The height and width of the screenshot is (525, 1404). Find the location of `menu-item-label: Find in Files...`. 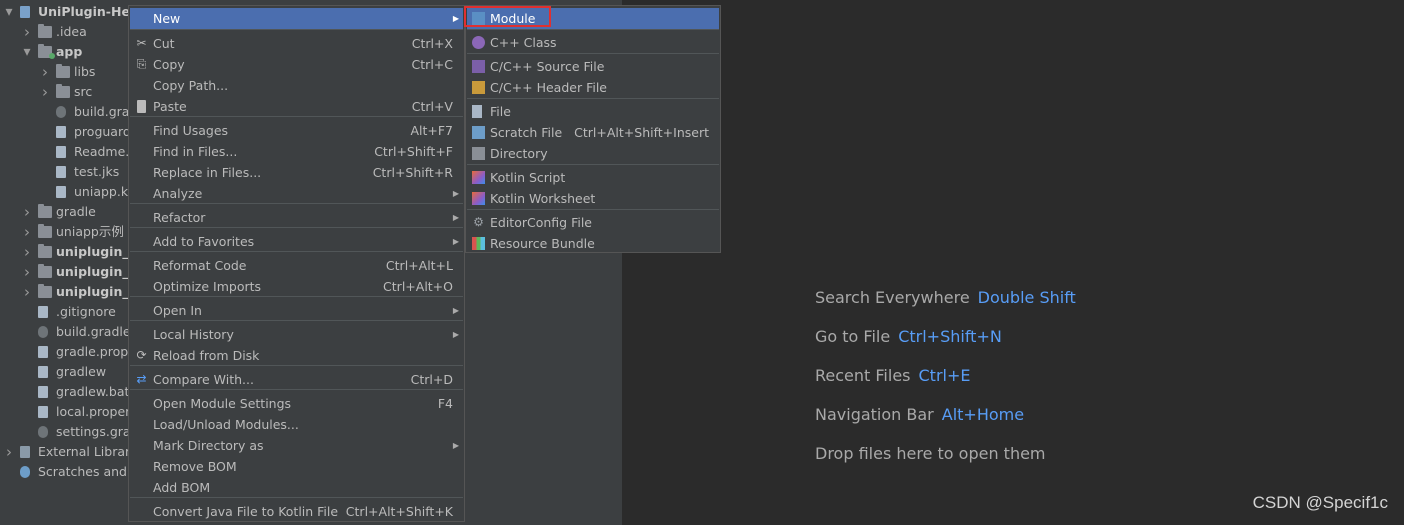

menu-item-label: Find in Files... is located at coordinates (195, 151).